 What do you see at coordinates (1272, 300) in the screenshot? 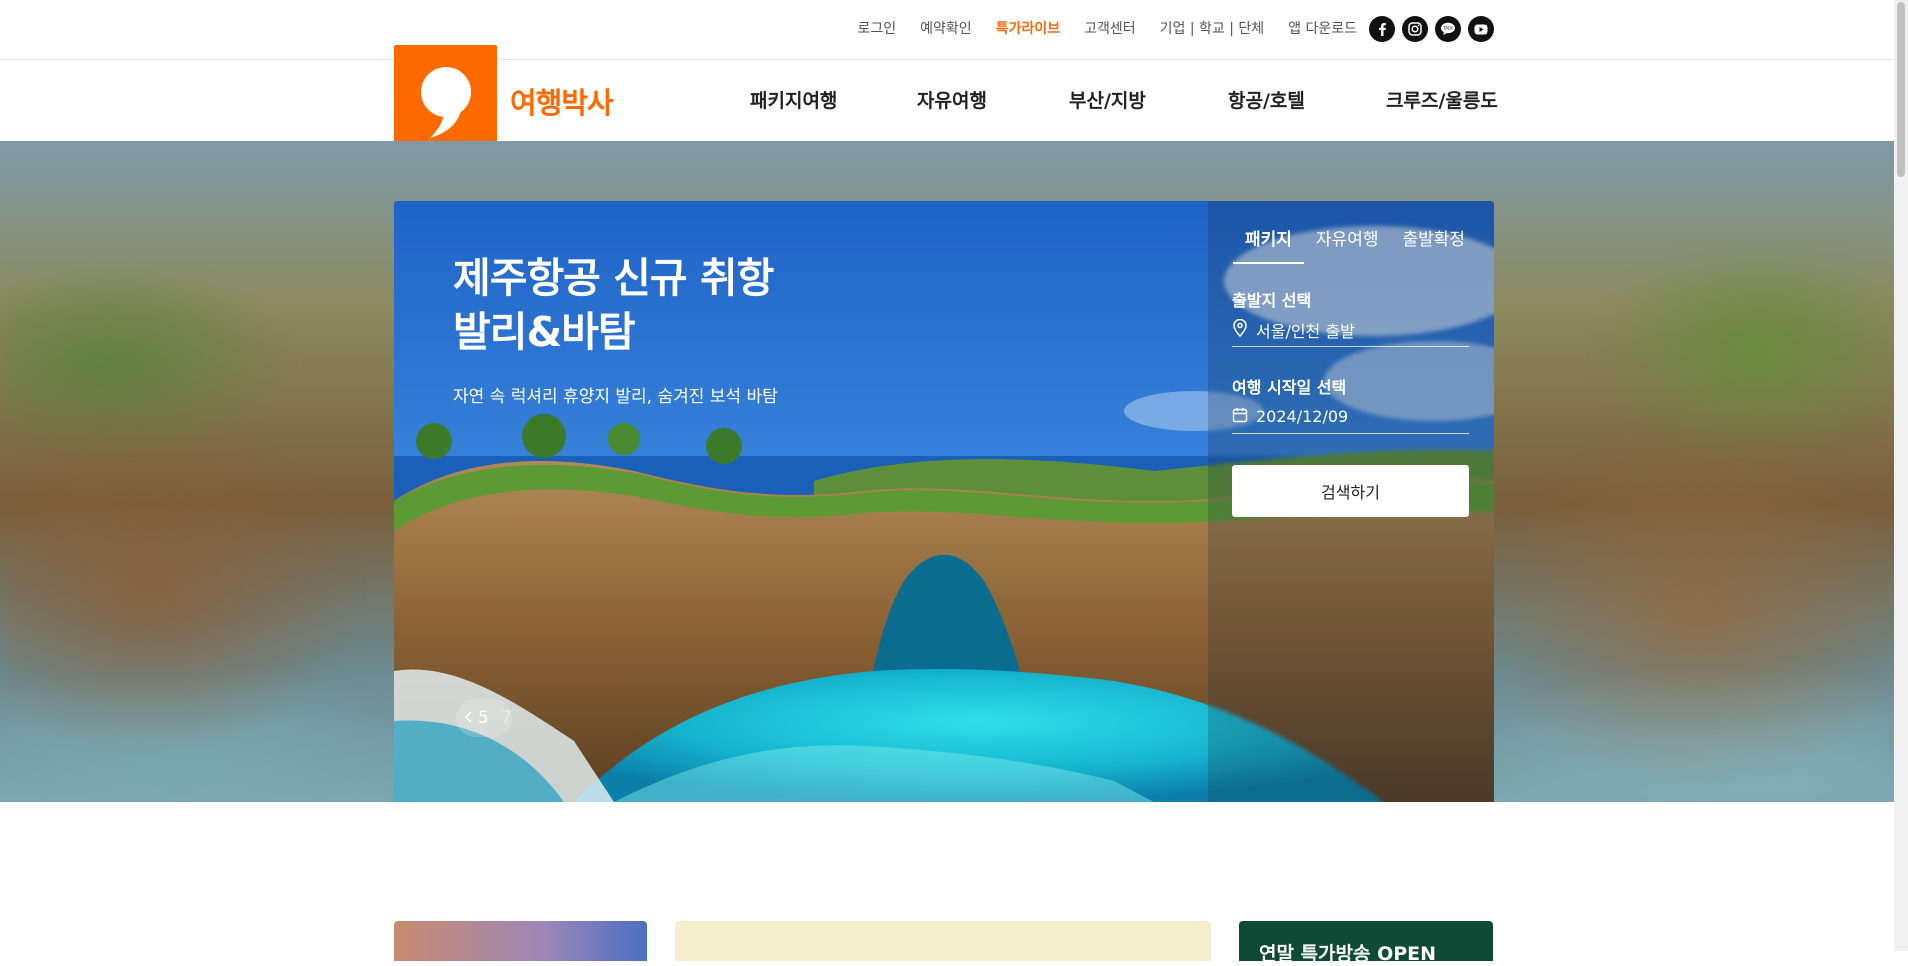
I see `departure-label: 출발지 선택` at bounding box center [1272, 300].